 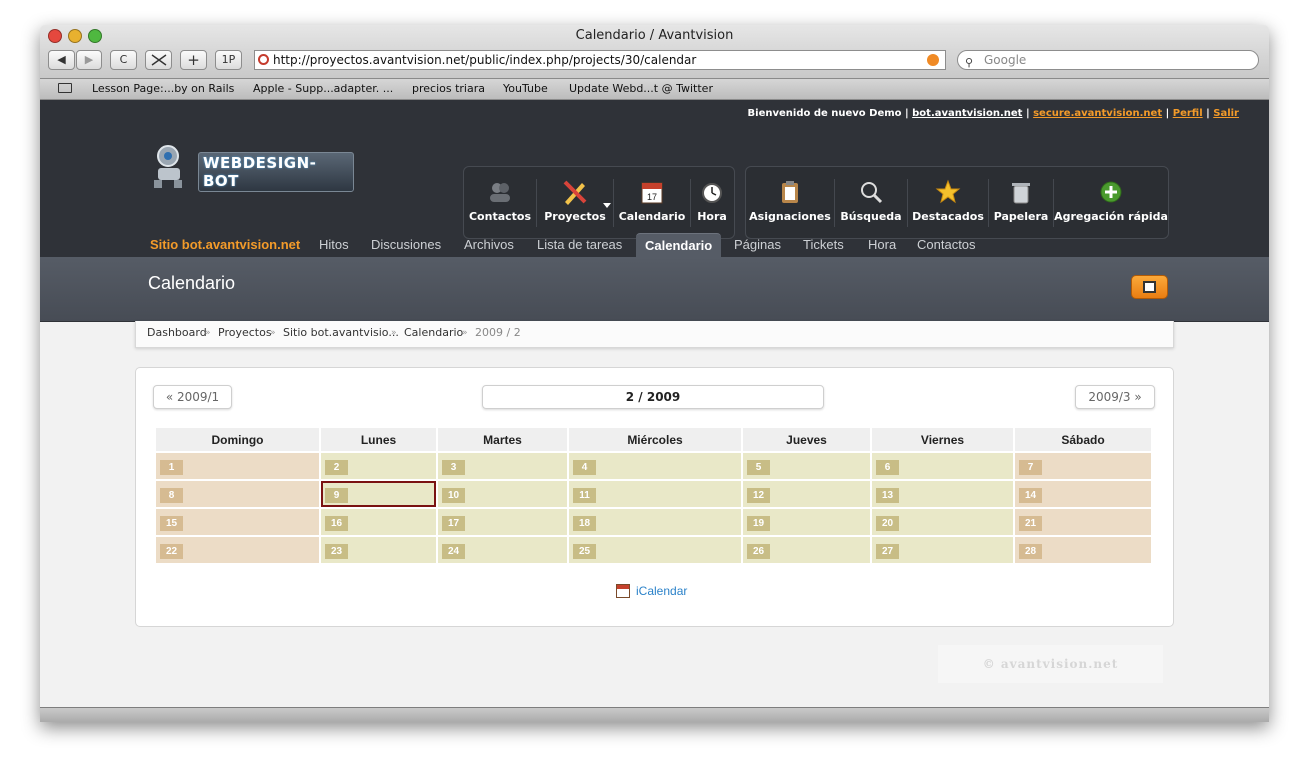 What do you see at coordinates (237, 550) in the screenshot?
I see `calendar-day-cell: 22` at bounding box center [237, 550].